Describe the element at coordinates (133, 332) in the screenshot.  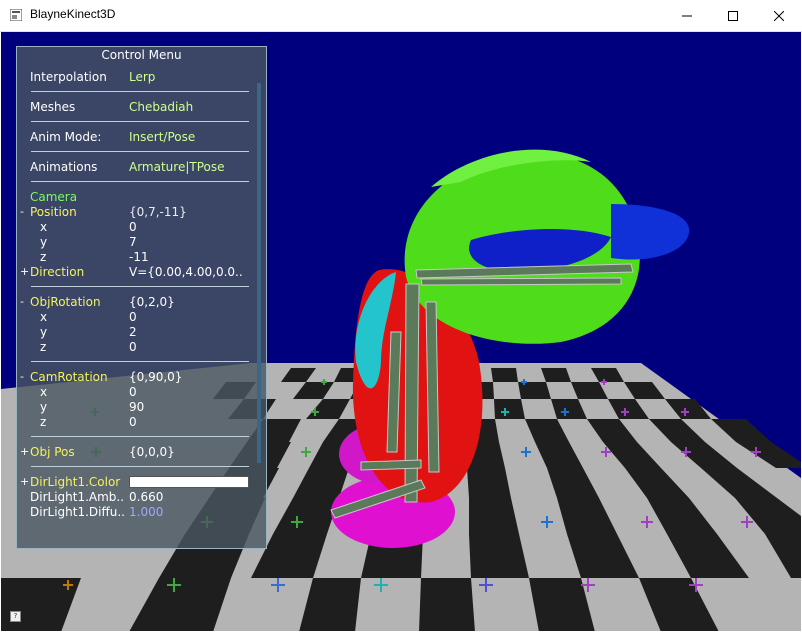
I see `obj-rotation-y-value: 2` at that location.